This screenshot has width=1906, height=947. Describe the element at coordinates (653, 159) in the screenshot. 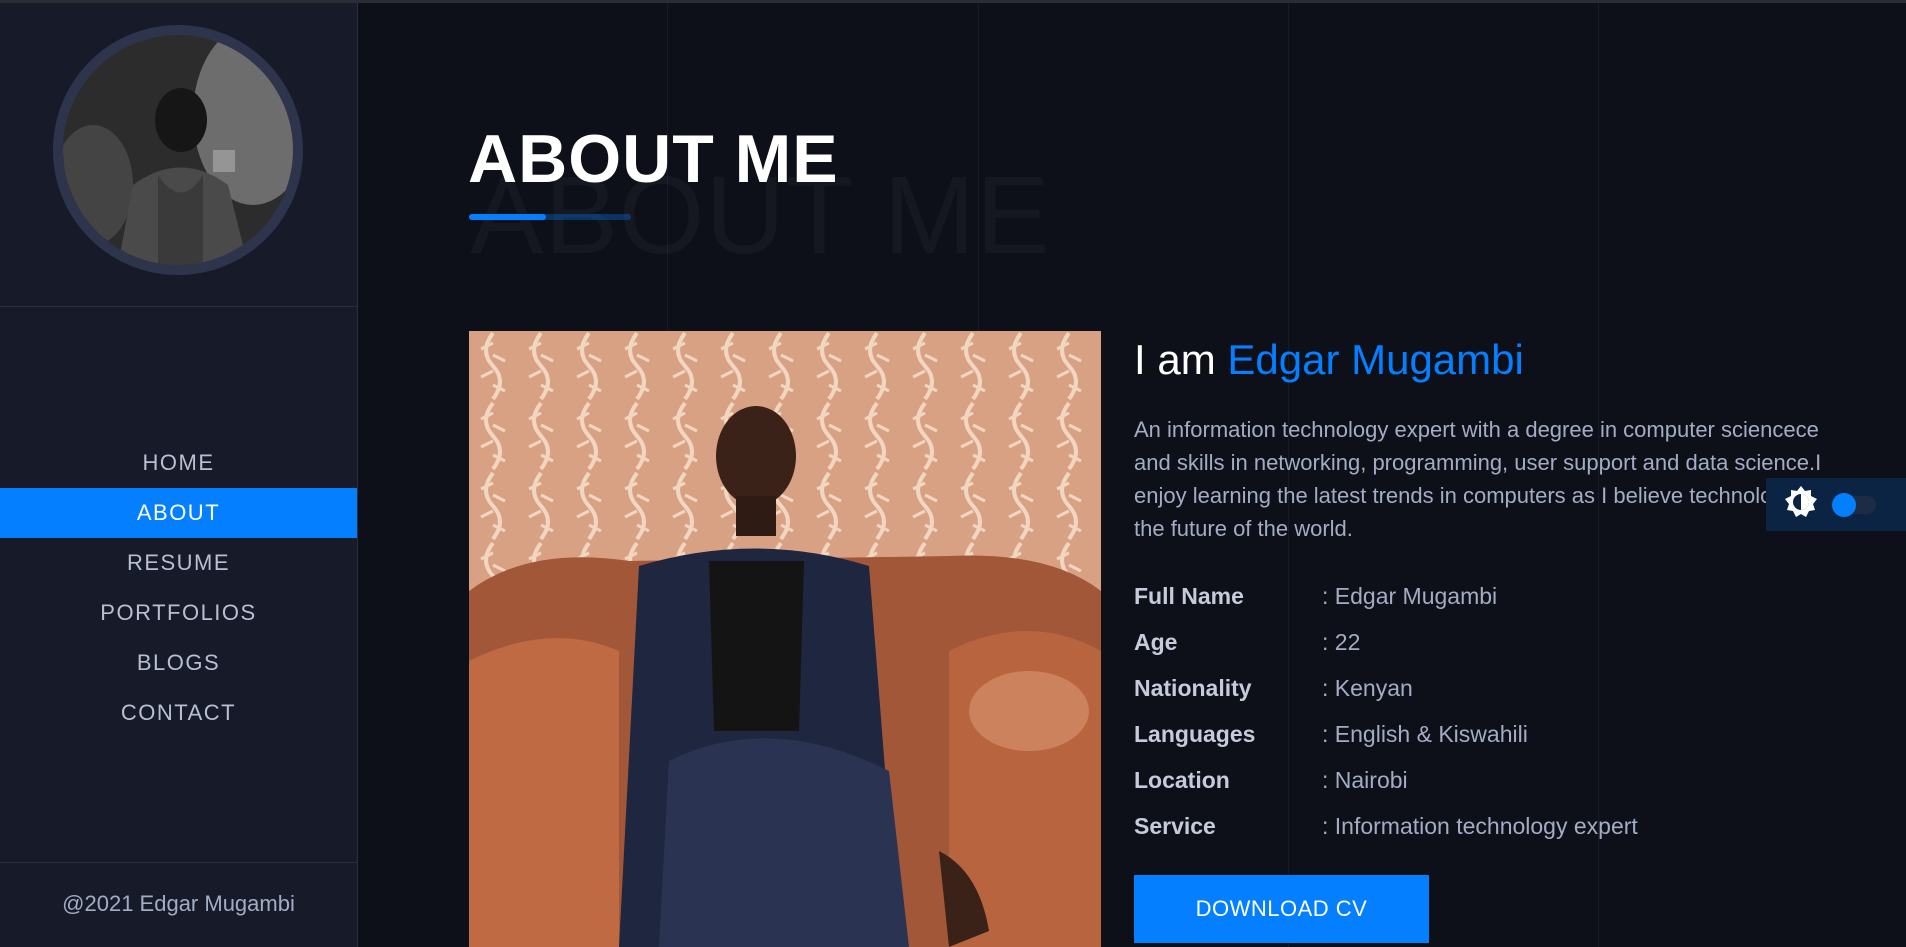

I see `section-title: ABOUT ME` at that location.